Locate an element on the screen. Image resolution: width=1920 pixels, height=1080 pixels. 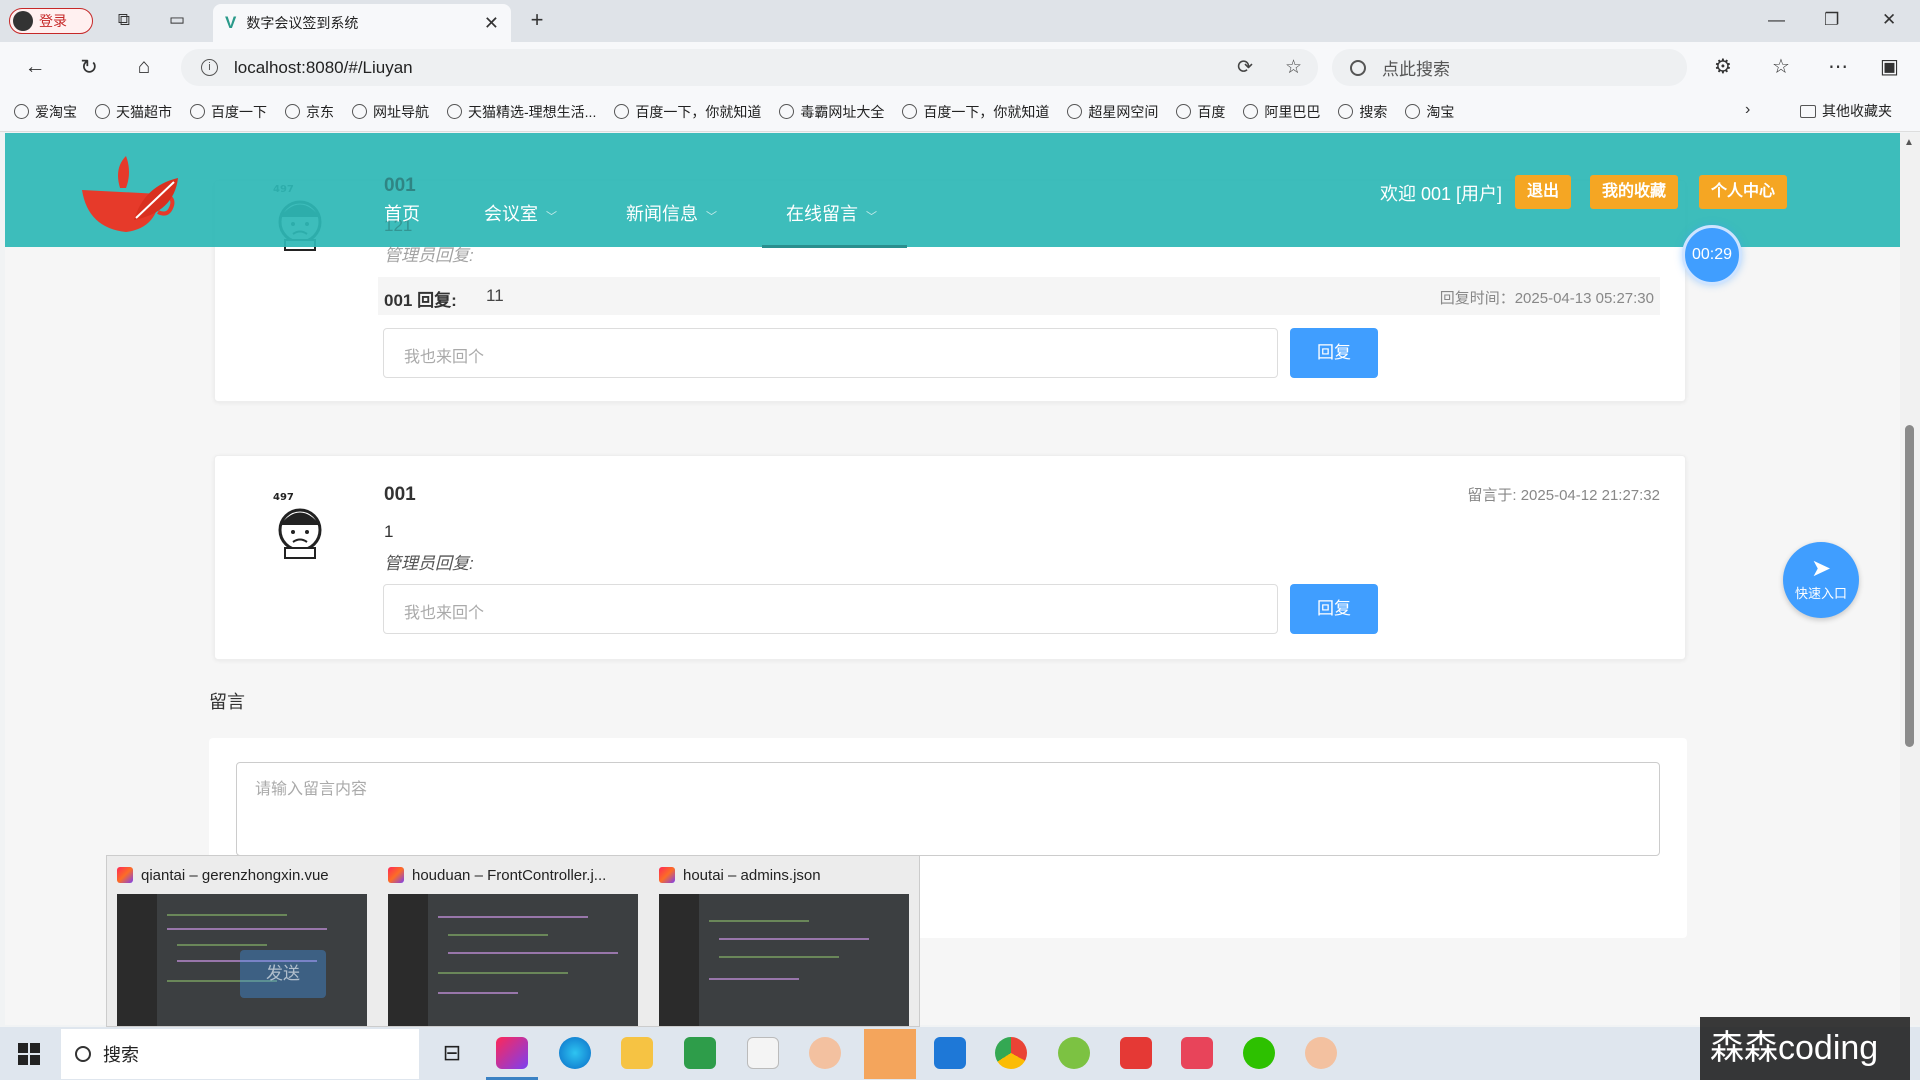
favorite-star-icon: ☆ is located at coordinates (1293, 67).